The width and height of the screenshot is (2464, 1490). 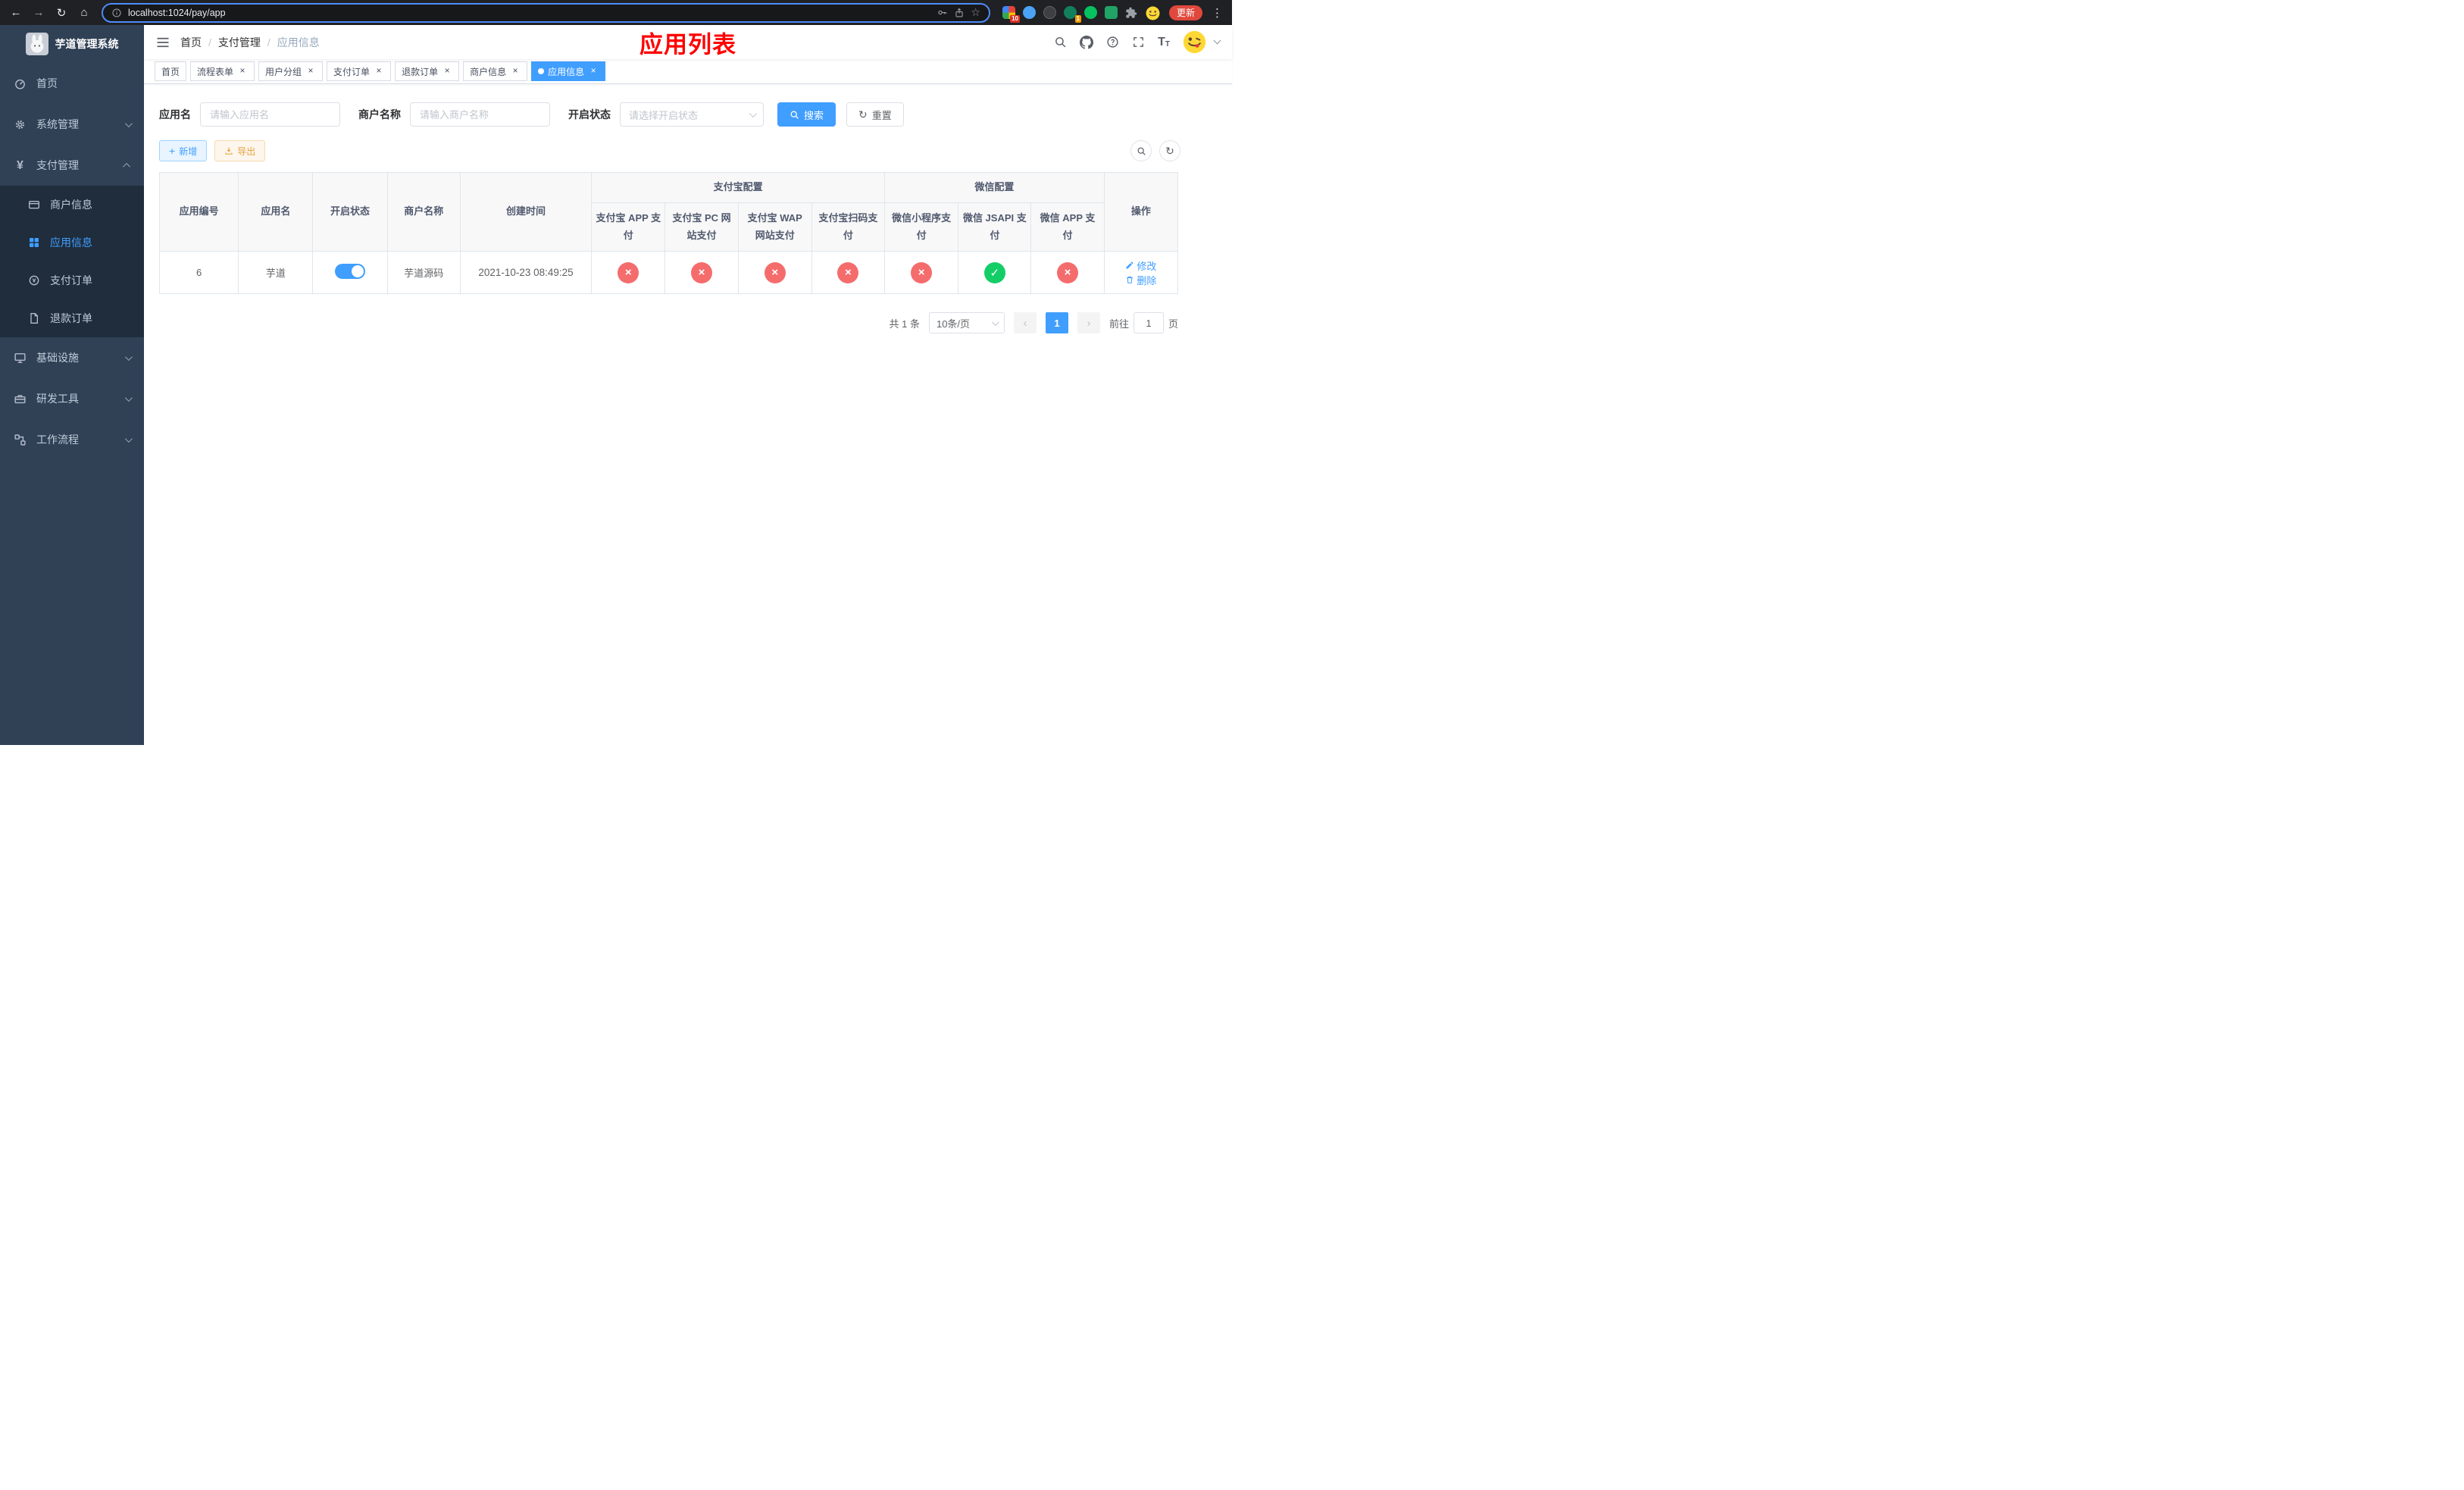 I want to click on app-logo: 芋道管理系统, so click(x=72, y=44).